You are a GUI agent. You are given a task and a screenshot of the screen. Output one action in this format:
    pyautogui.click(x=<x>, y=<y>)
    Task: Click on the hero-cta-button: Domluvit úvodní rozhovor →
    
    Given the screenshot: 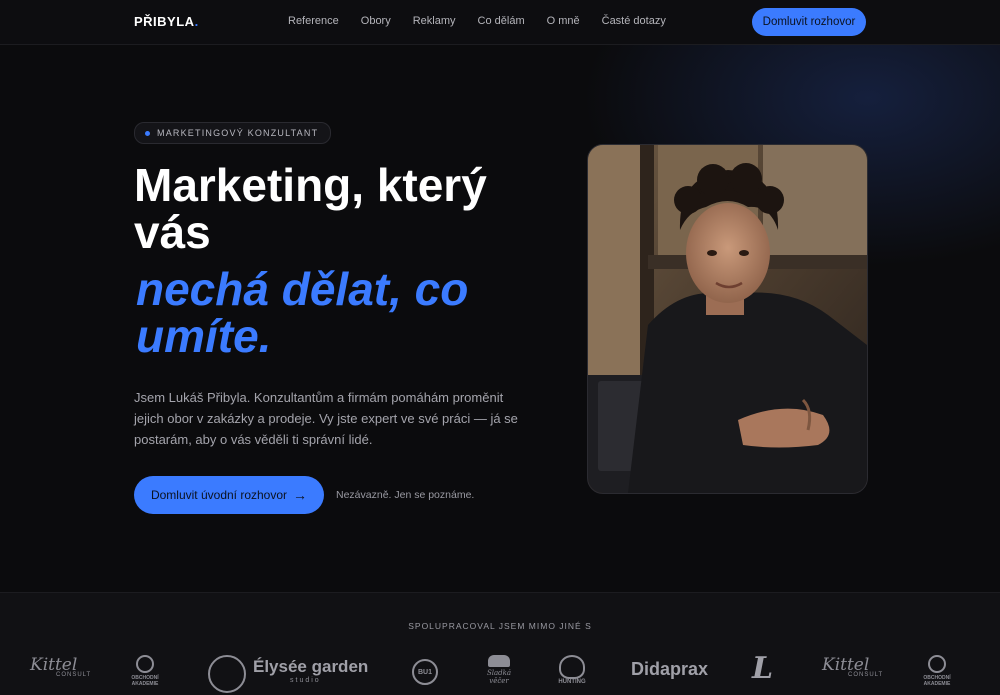 What is the action you would take?
    pyautogui.click(x=229, y=495)
    